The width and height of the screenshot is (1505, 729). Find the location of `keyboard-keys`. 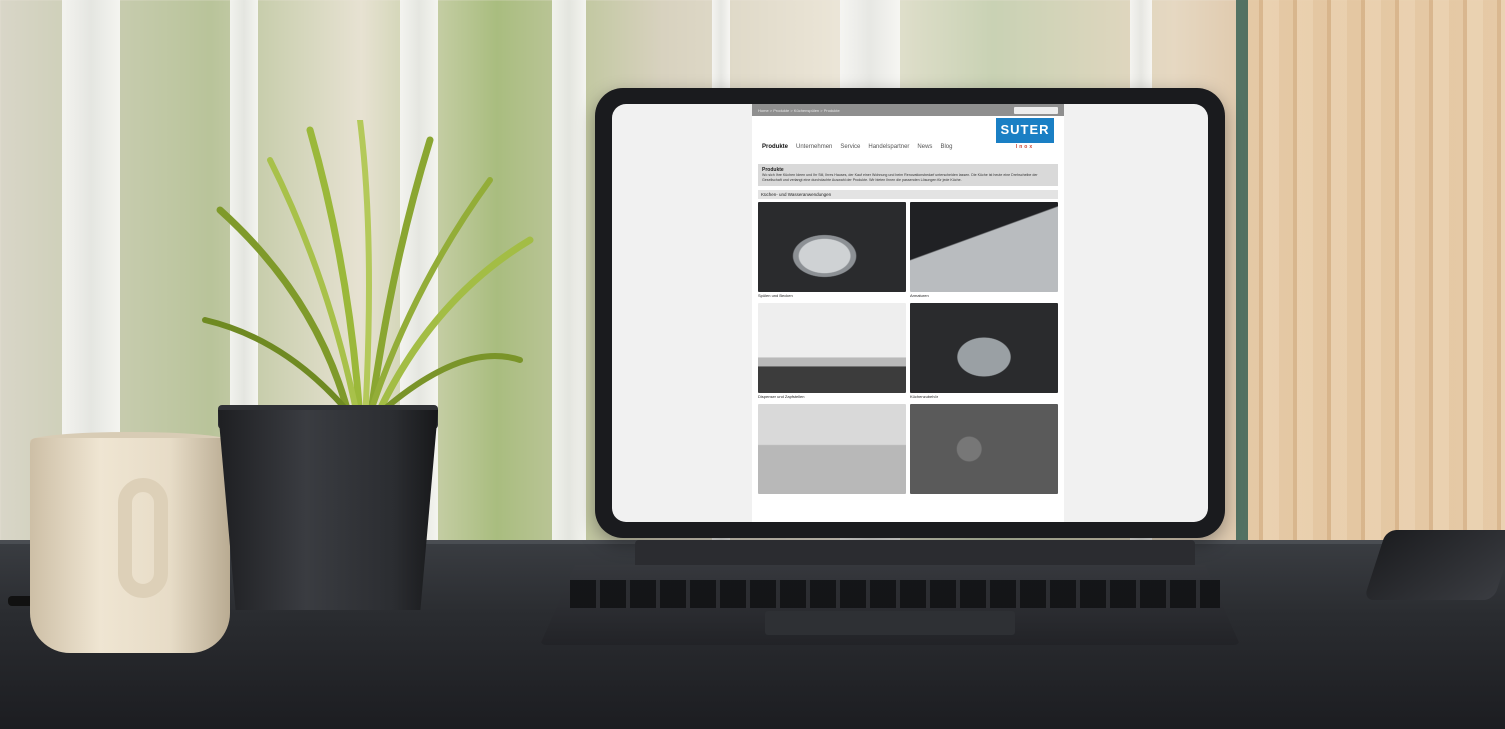

keyboard-keys is located at coordinates (895, 594).